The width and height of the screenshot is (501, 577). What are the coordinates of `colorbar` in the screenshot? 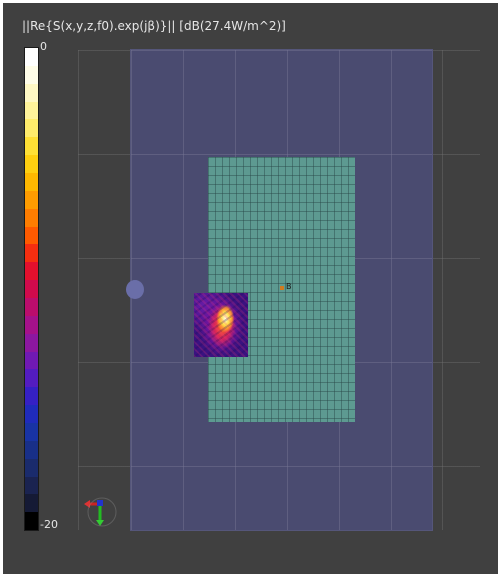 It's located at (31, 289).